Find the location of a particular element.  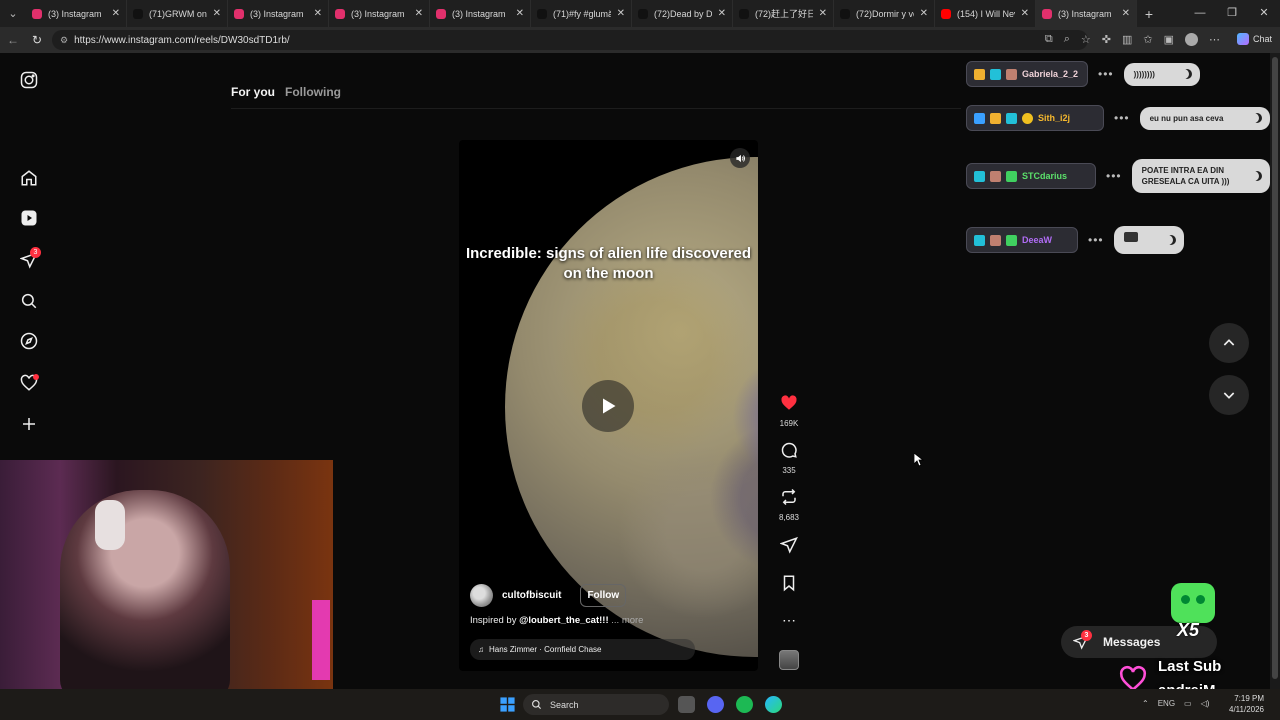

copilot-chat-button: Chat is located at coordinates (1254, 39).